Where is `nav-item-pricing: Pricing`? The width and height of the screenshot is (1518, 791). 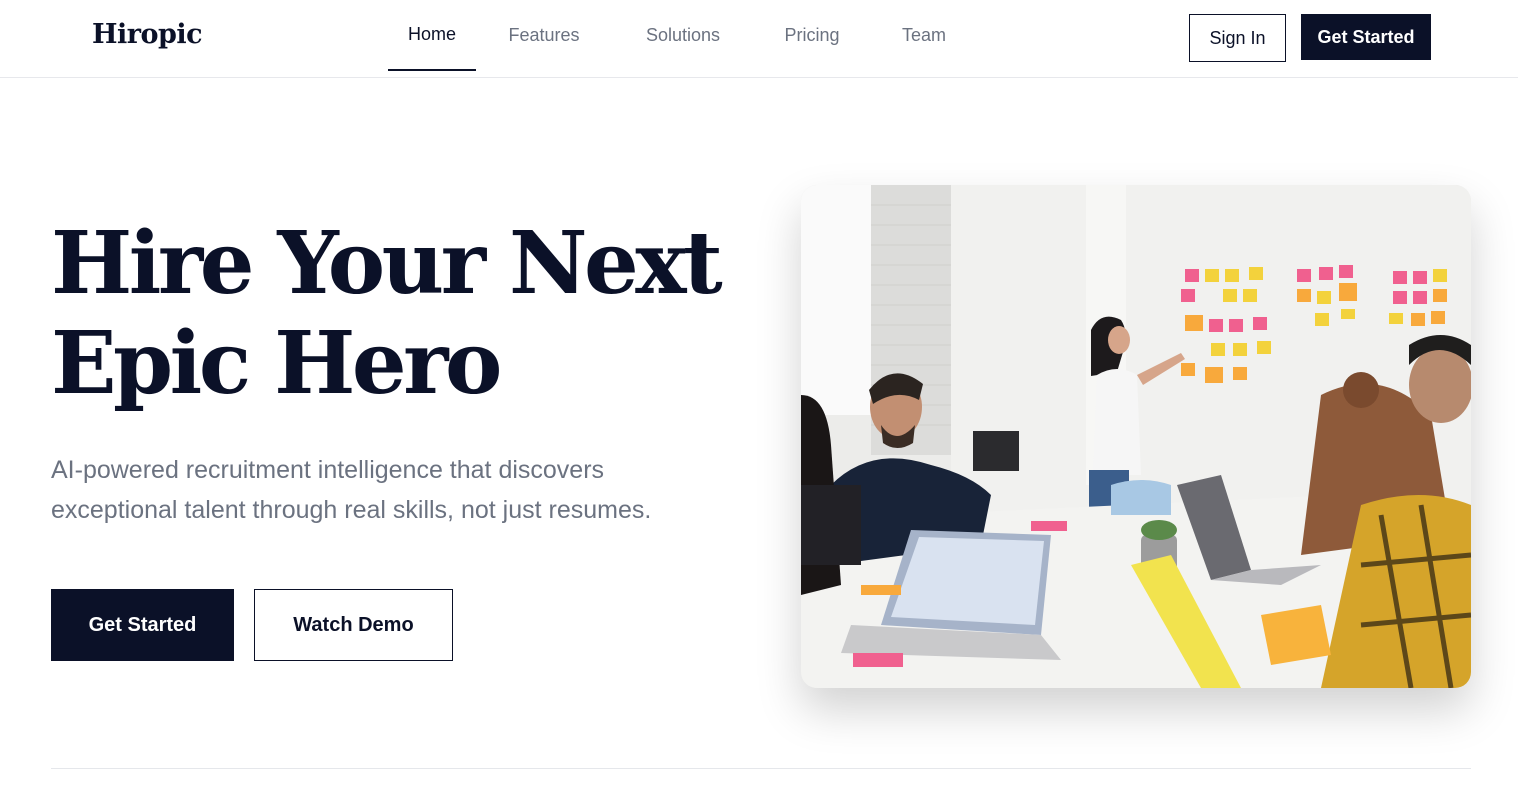
nav-item-pricing: Pricing is located at coordinates (812, 35).